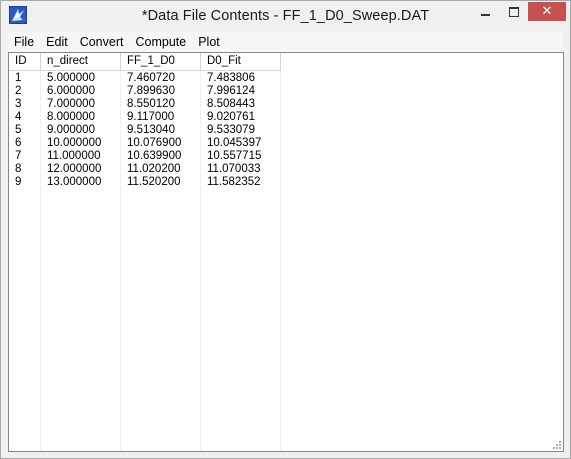 The image size is (571, 459). What do you see at coordinates (18, 143) in the screenshot?
I see `cell-id: 6` at bounding box center [18, 143].